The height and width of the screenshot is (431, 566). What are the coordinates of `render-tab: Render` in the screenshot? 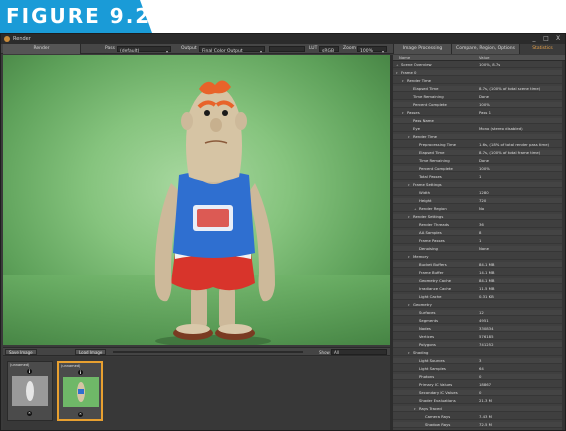 It's located at (42, 49).